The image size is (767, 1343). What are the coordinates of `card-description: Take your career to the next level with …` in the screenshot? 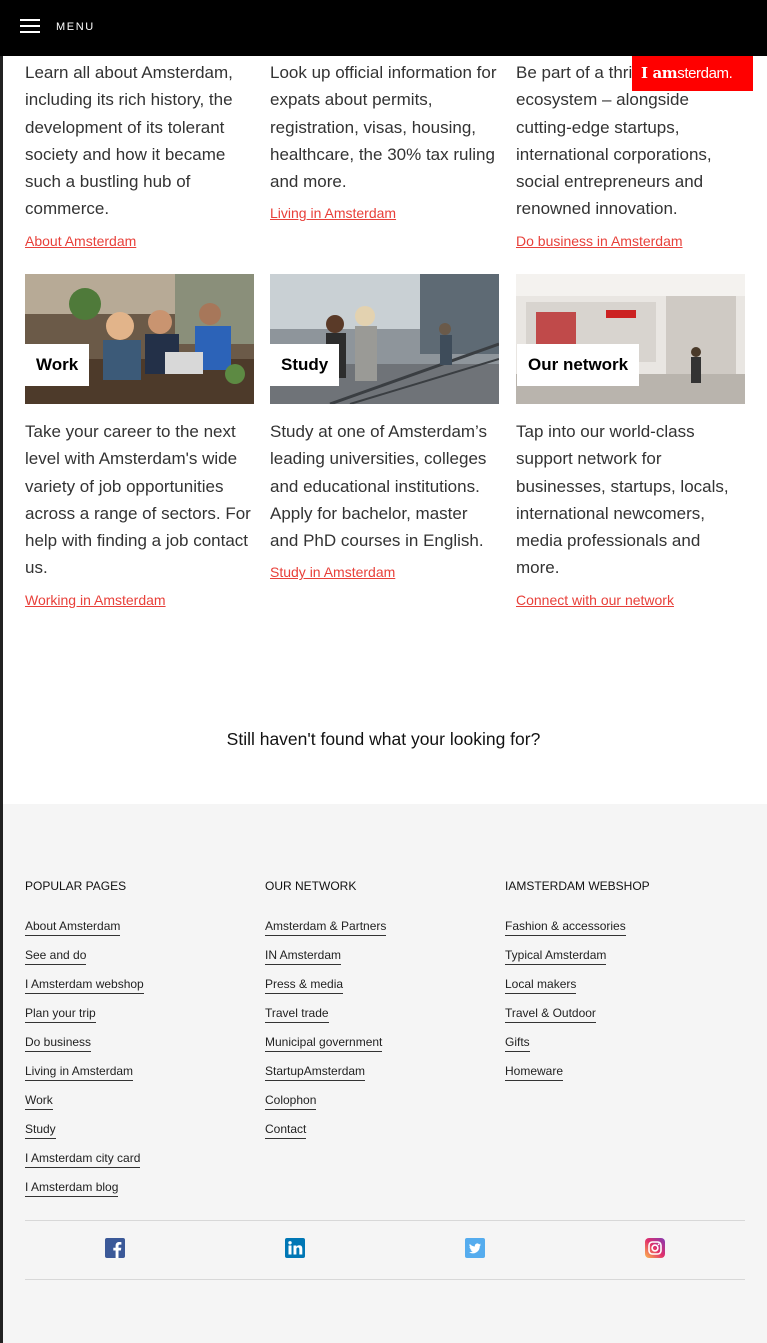 It's located at (138, 500).